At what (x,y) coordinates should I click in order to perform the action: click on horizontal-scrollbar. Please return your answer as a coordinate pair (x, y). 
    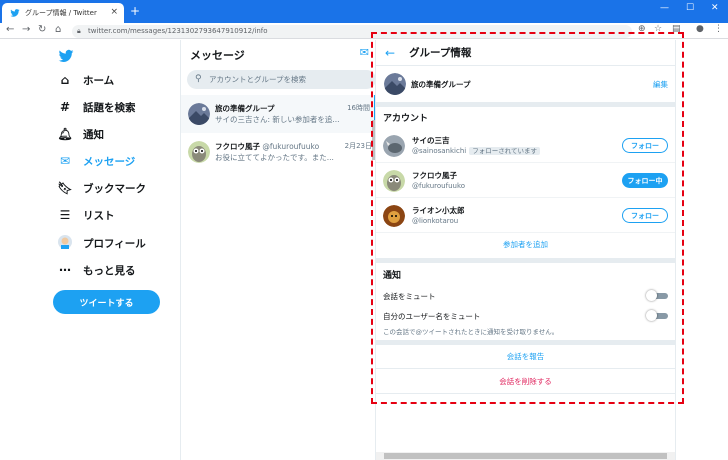
    Looking at the image, I should click on (525, 456).